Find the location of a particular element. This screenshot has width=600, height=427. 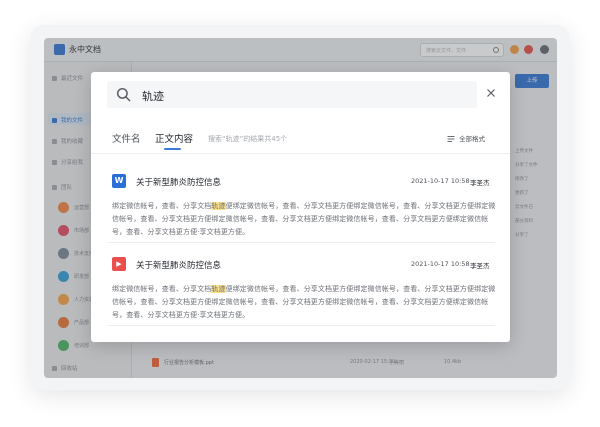

word-file-icon-glyph: W is located at coordinates (119, 180).